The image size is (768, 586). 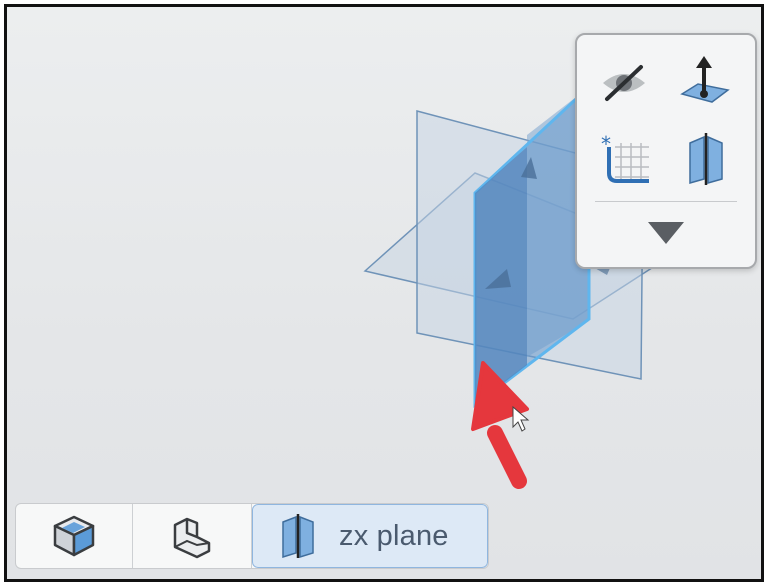 What do you see at coordinates (666, 151) in the screenshot?
I see `context-mini-toolbar: *` at bounding box center [666, 151].